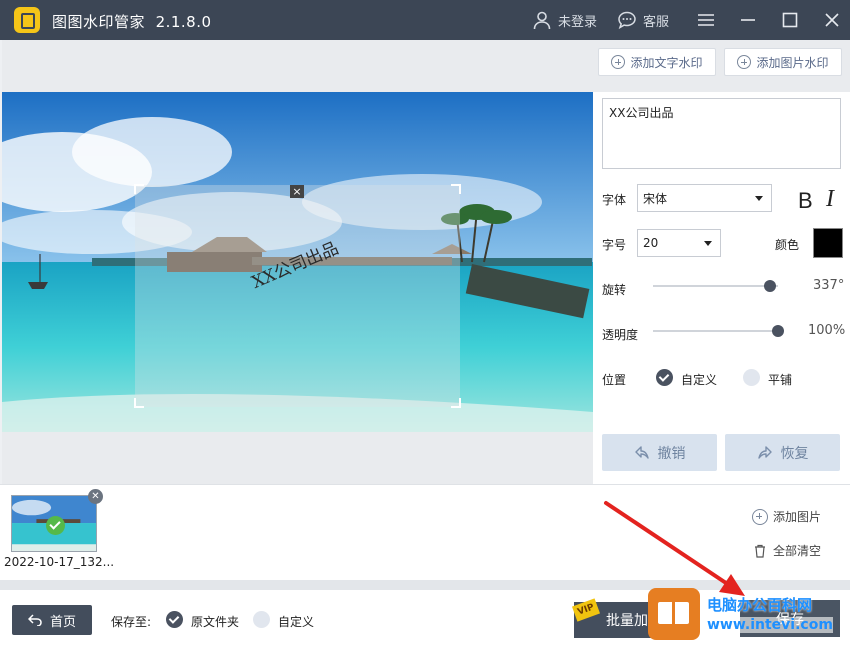 This screenshot has height=649, width=850. I want to click on bold-button: B, so click(805, 201).